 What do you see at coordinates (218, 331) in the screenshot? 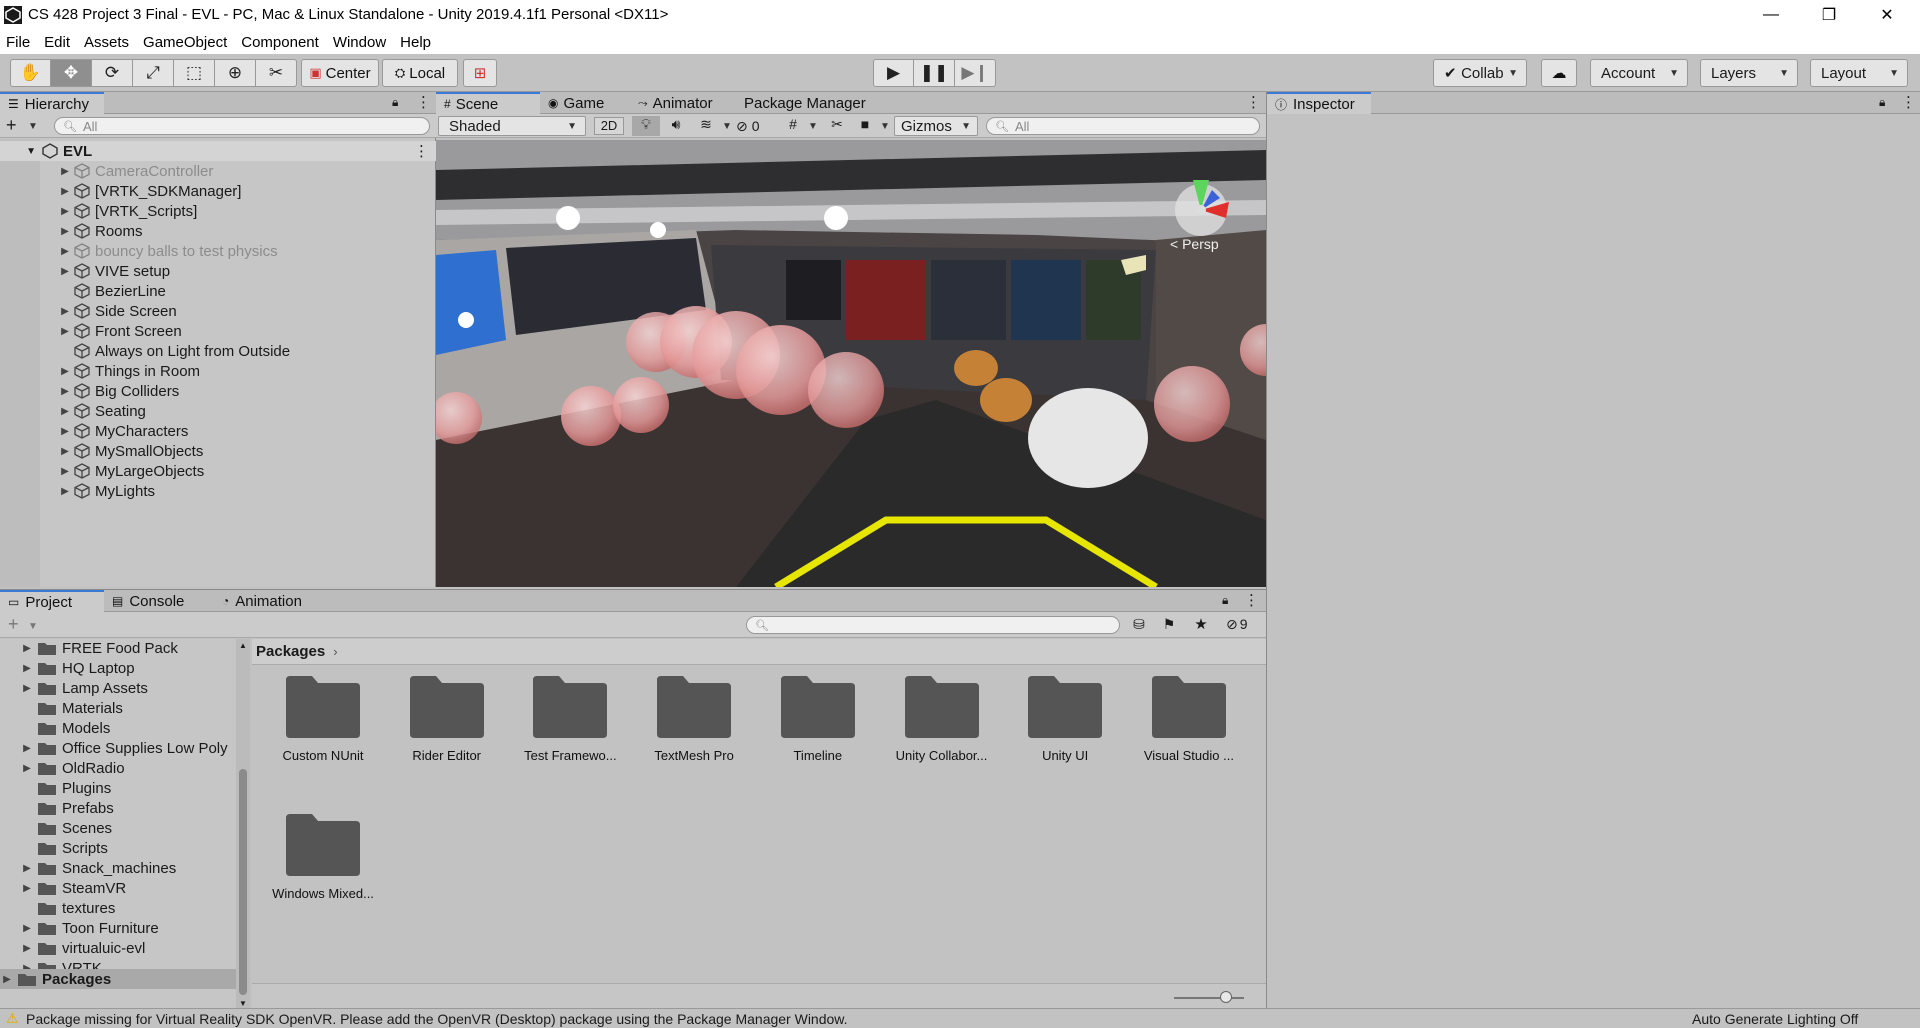
I see `hierarchy-item: ▶ Front Screen` at bounding box center [218, 331].